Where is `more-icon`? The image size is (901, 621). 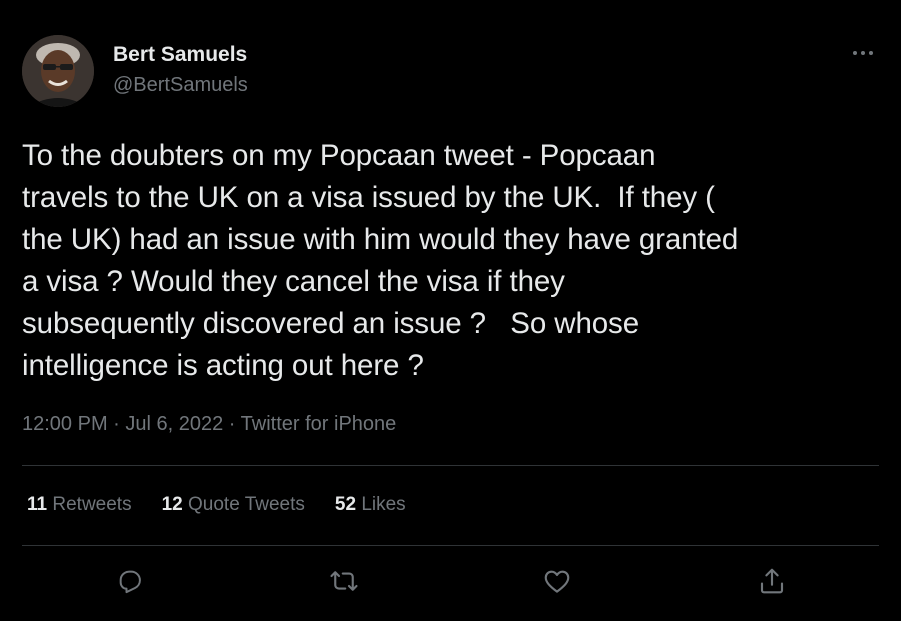 more-icon is located at coordinates (863, 53).